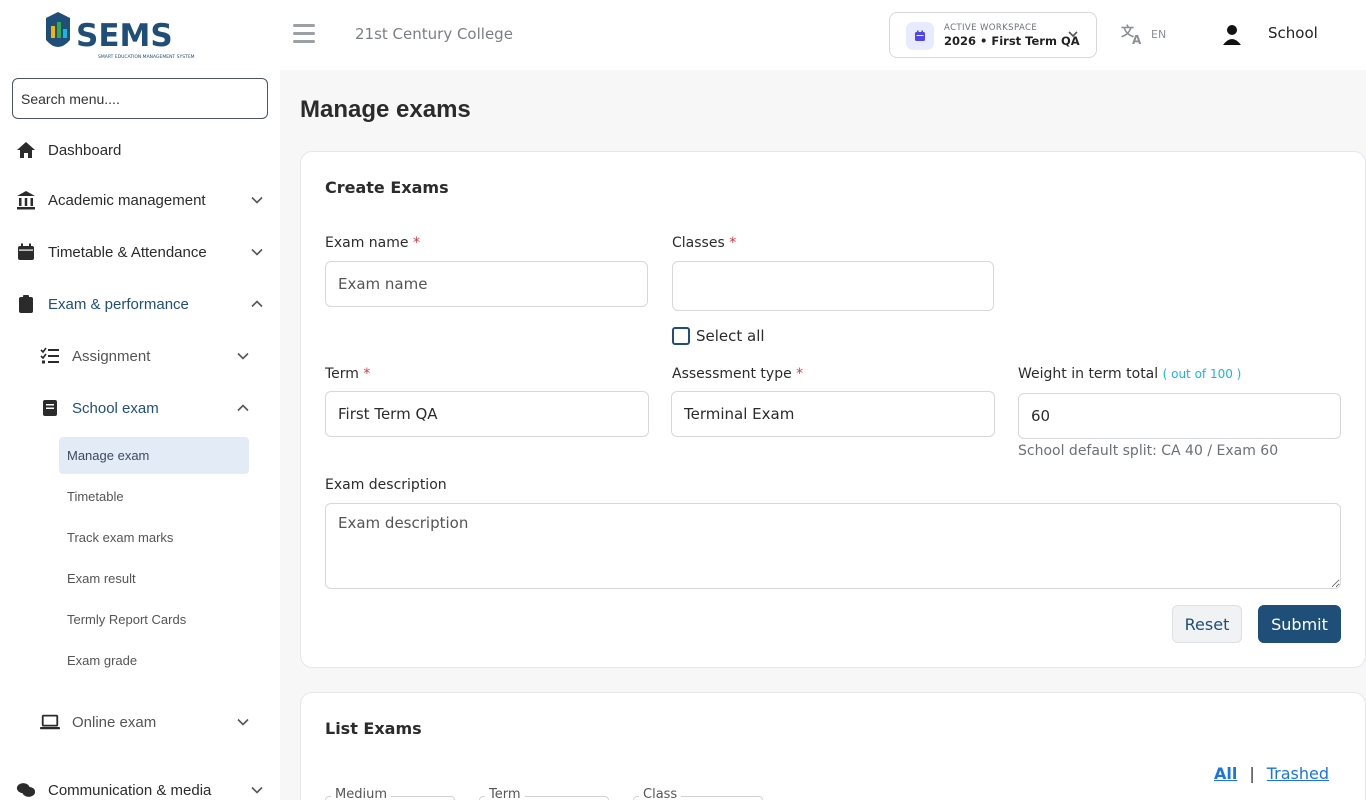  I want to click on term-label: Term *, so click(348, 374).